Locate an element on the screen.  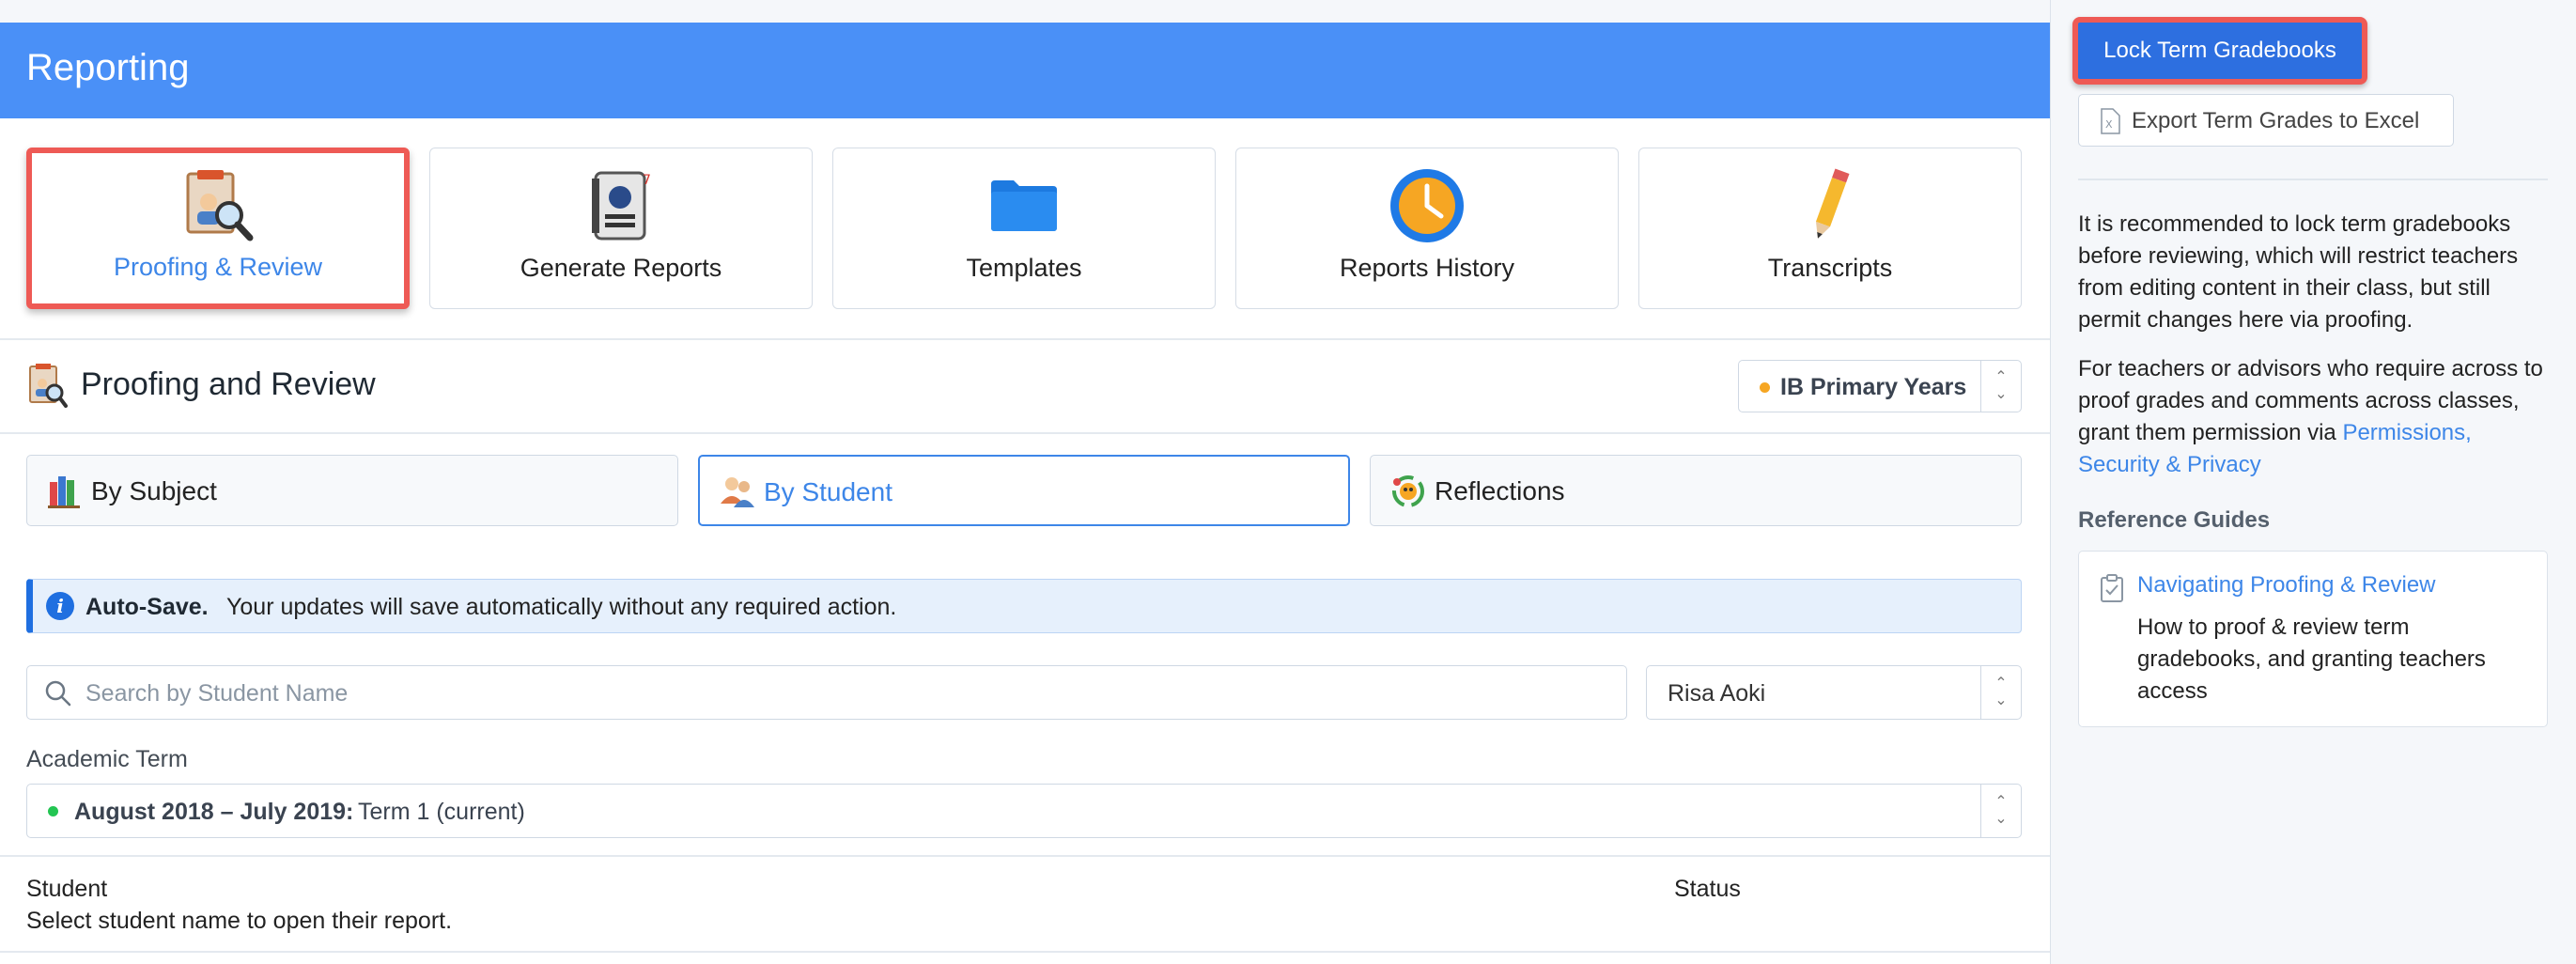
tab-by-student: By Student is located at coordinates (1024, 490).